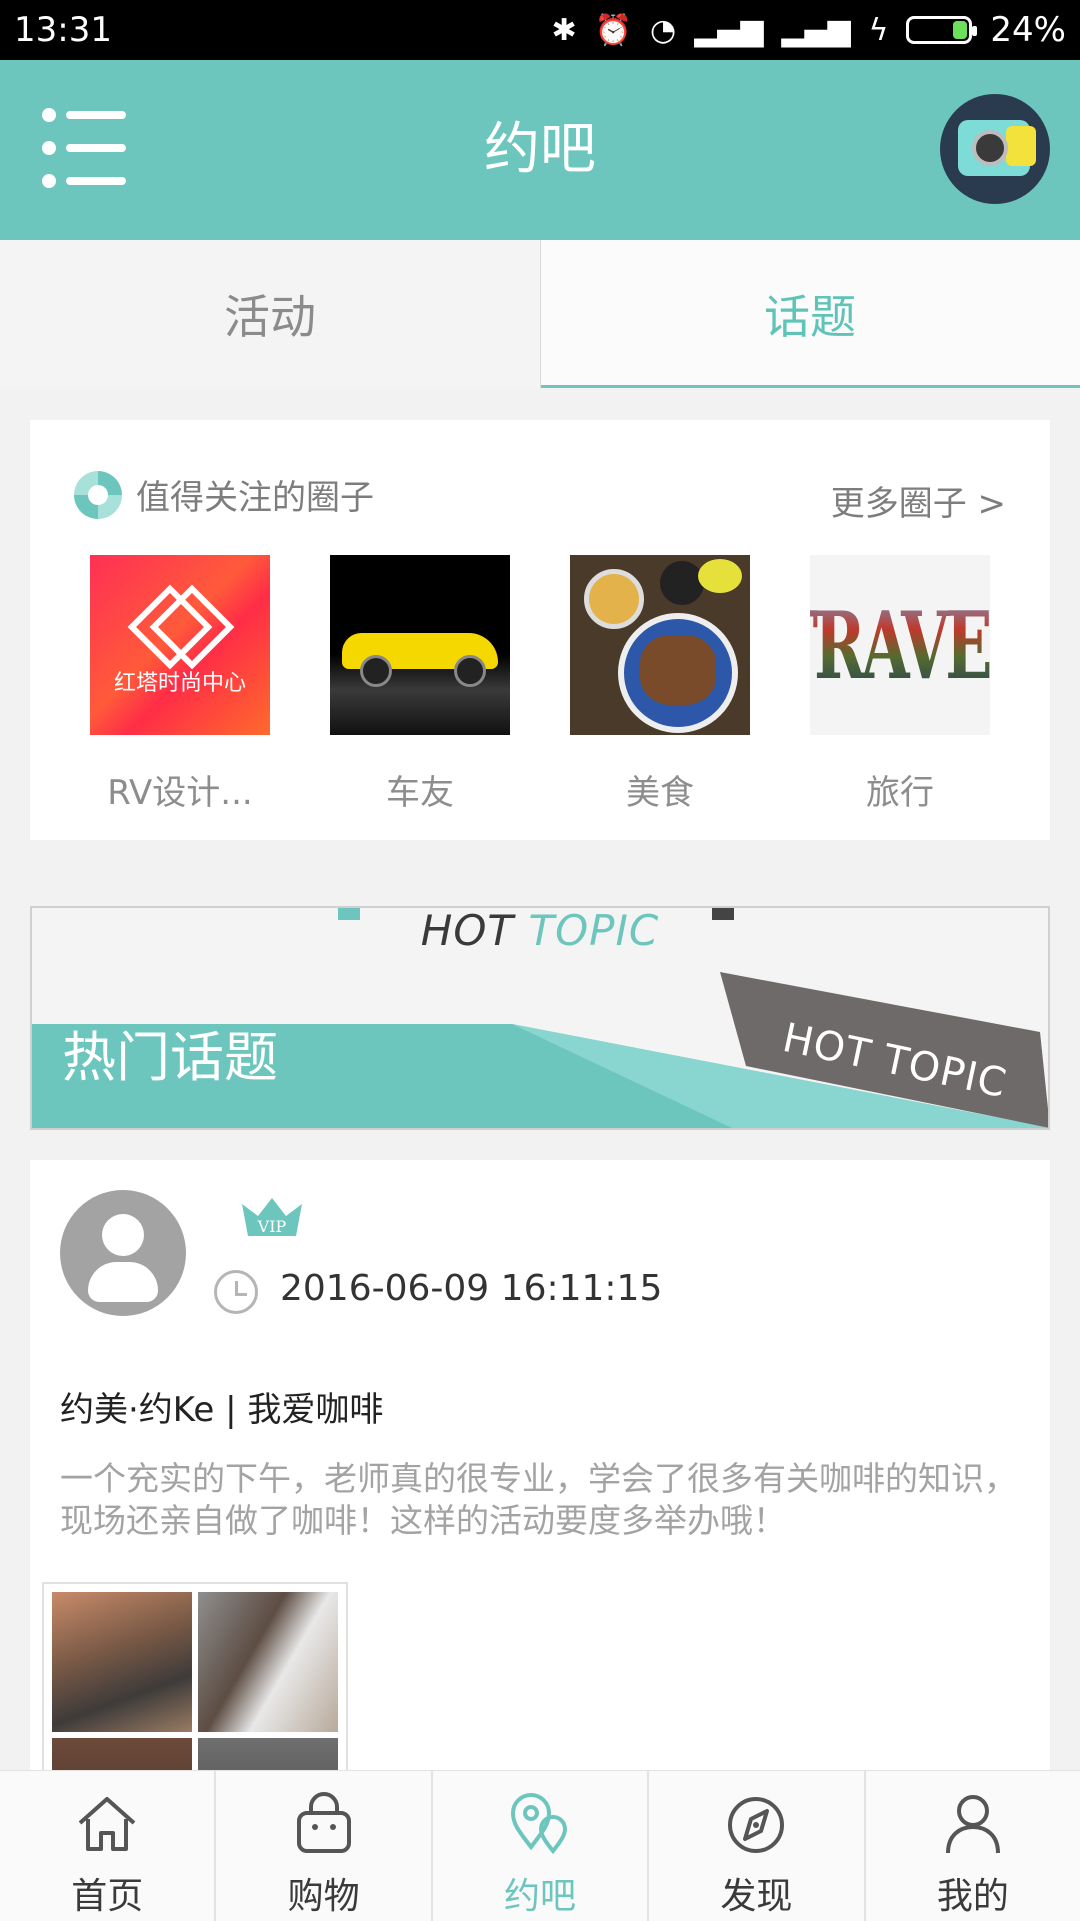  What do you see at coordinates (756, 1825) in the screenshot?
I see `compass-icon` at bounding box center [756, 1825].